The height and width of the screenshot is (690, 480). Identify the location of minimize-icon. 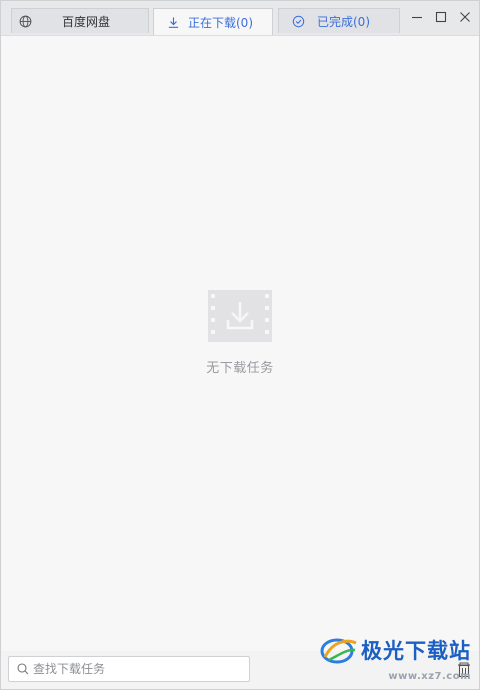
(417, 17).